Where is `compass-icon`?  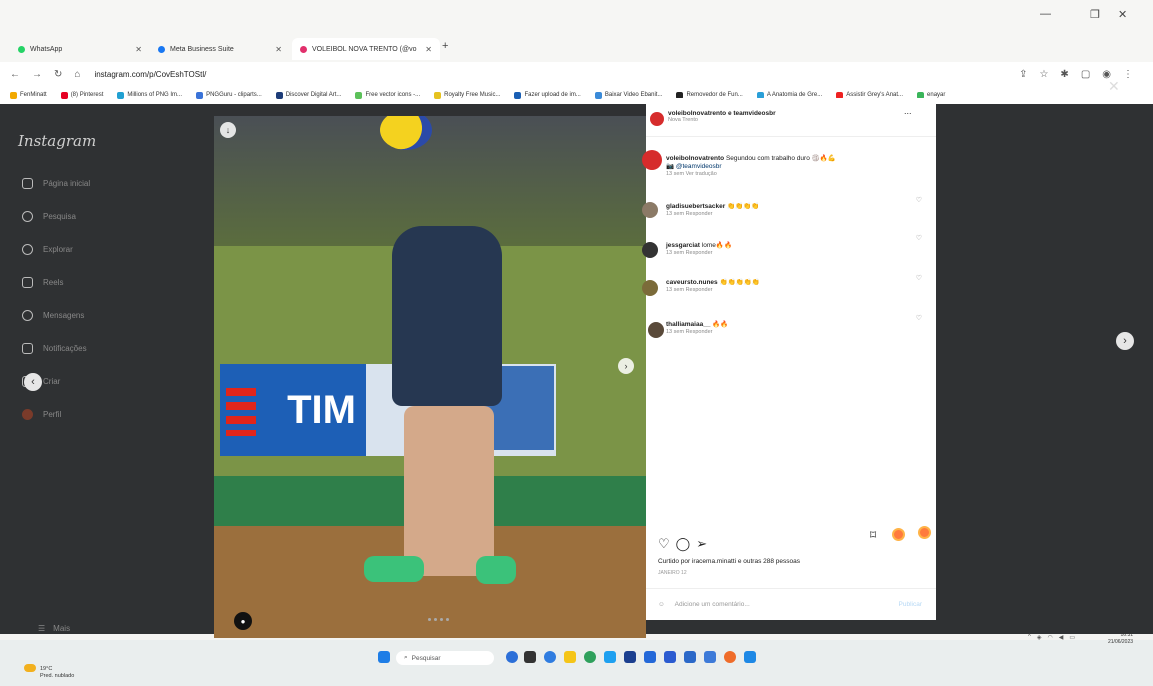 compass-icon is located at coordinates (27, 249).